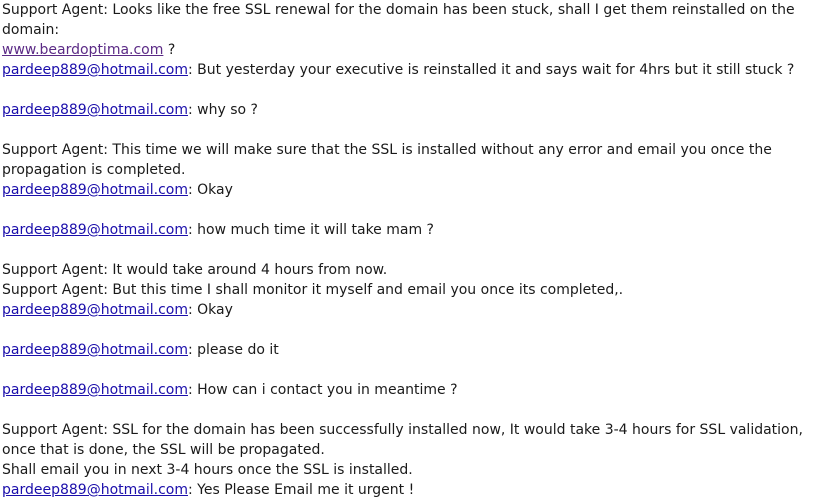 Image resolution: width=840 pixels, height=500 pixels. Describe the element at coordinates (233, 350) in the screenshot. I see `message-text: : please do it` at that location.